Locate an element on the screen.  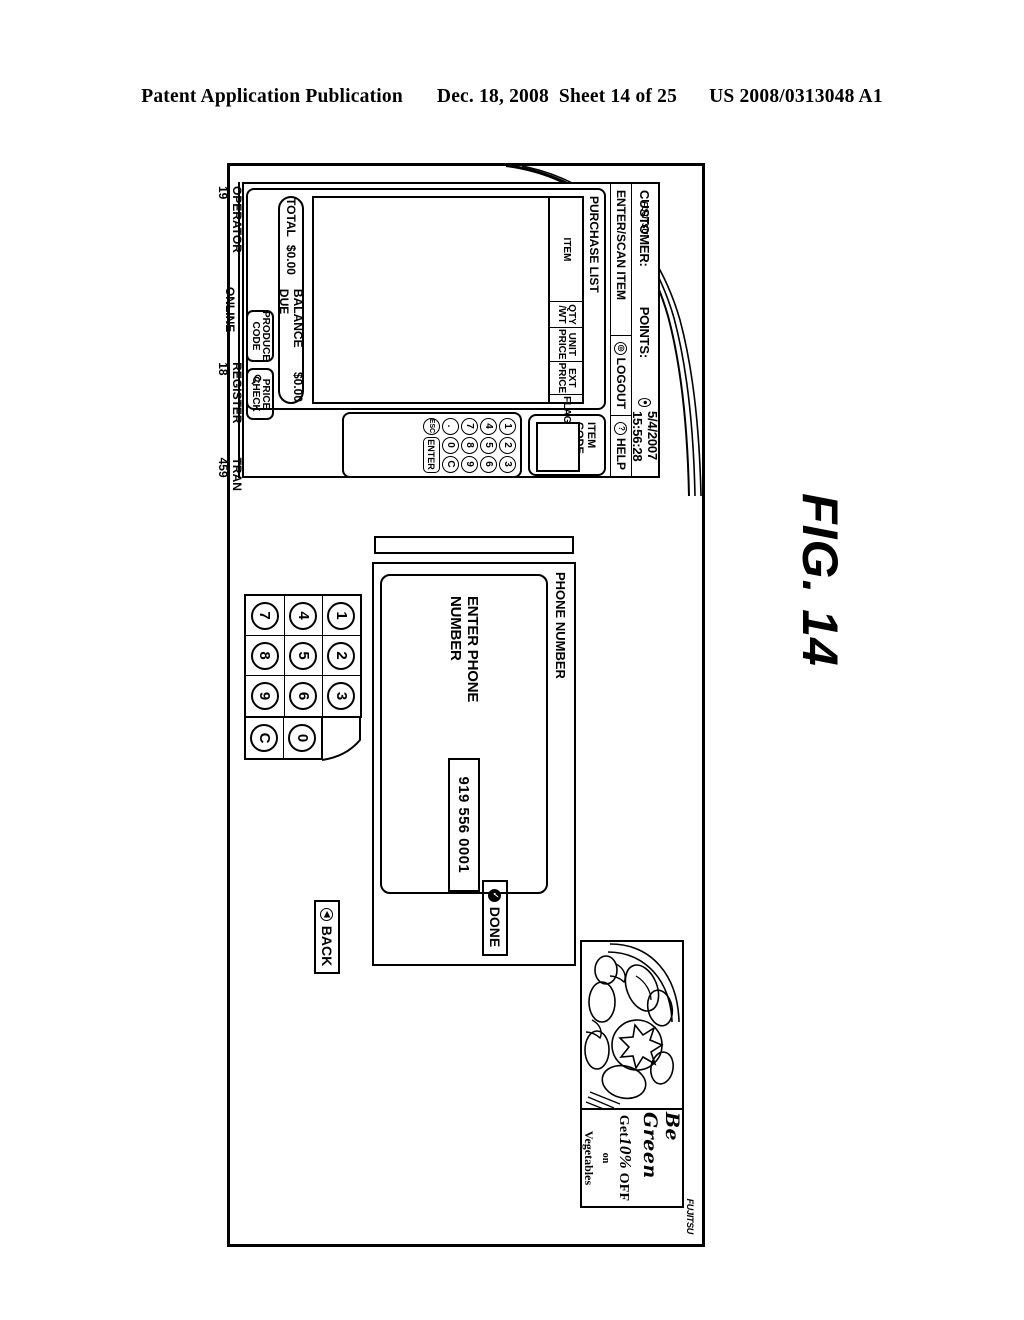
keypad-row: 4 5 6 is located at coordinates (488, 445).